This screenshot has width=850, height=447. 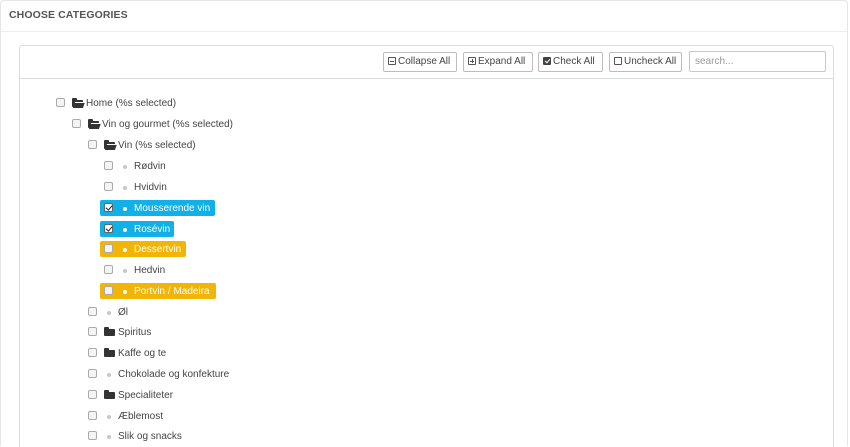 What do you see at coordinates (416, 291) in the screenshot?
I see `tree-node: Portvin / Madeira` at bounding box center [416, 291].